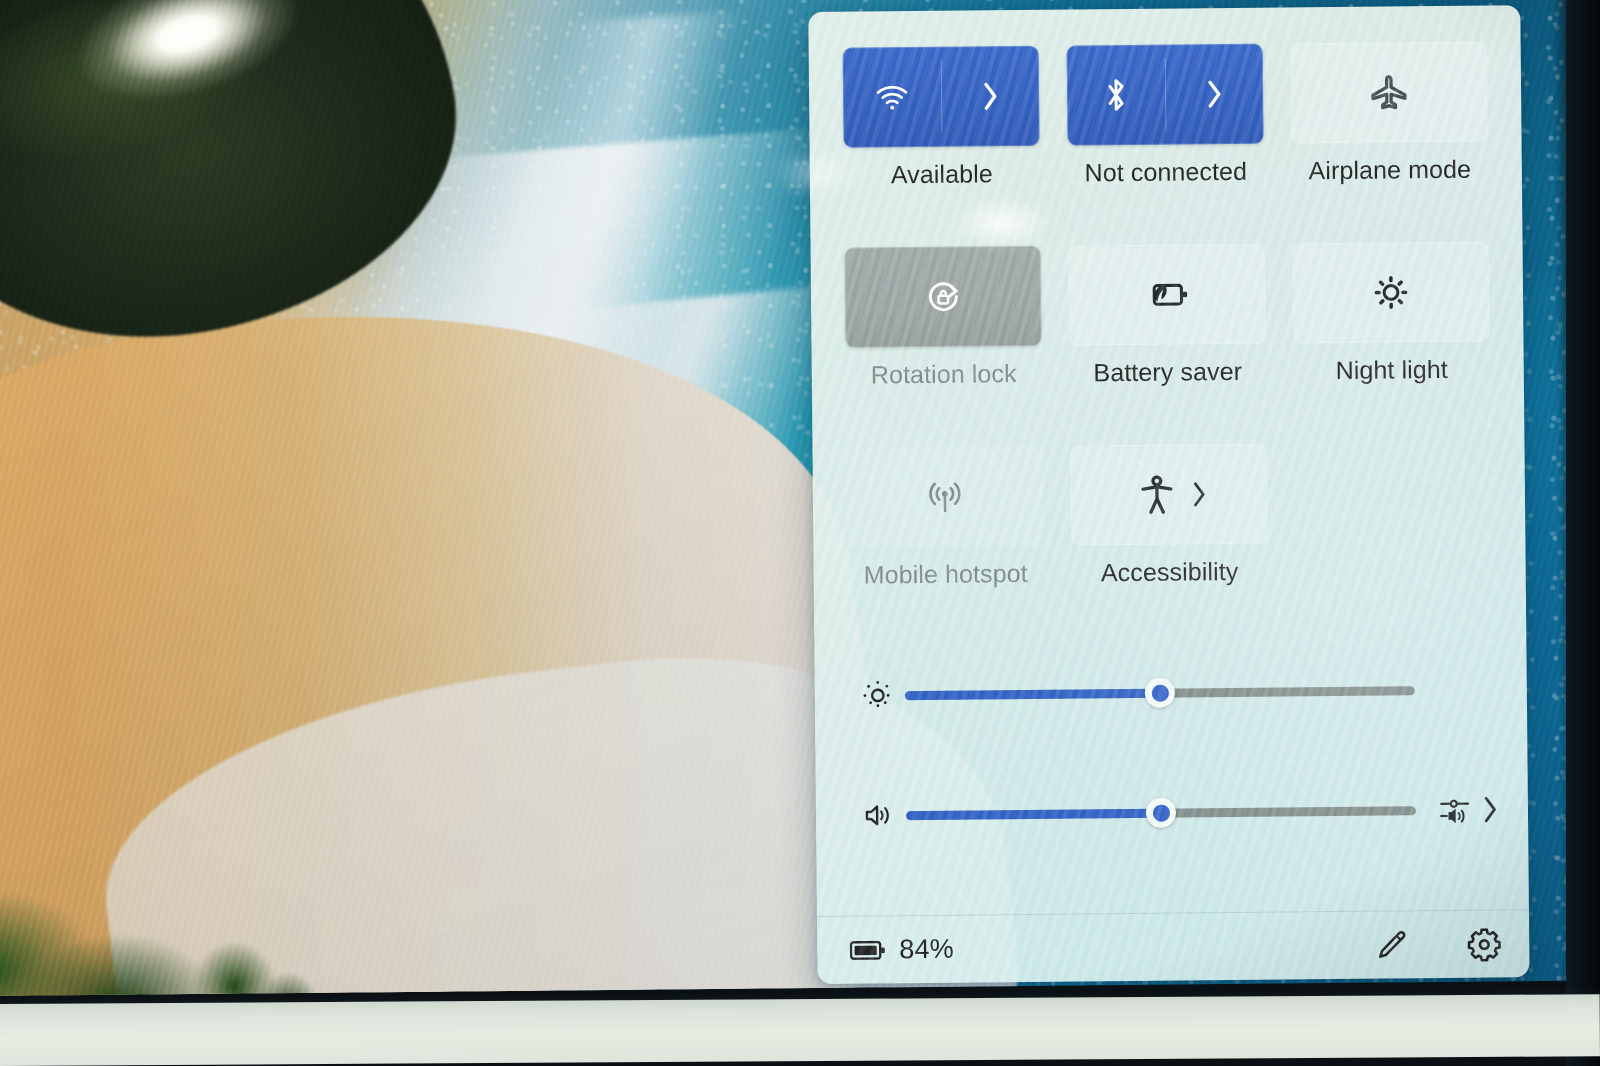 Image resolution: width=1600 pixels, height=1066 pixels. Describe the element at coordinates (1033, 814) in the screenshot. I see `volume-slider-fill` at that location.